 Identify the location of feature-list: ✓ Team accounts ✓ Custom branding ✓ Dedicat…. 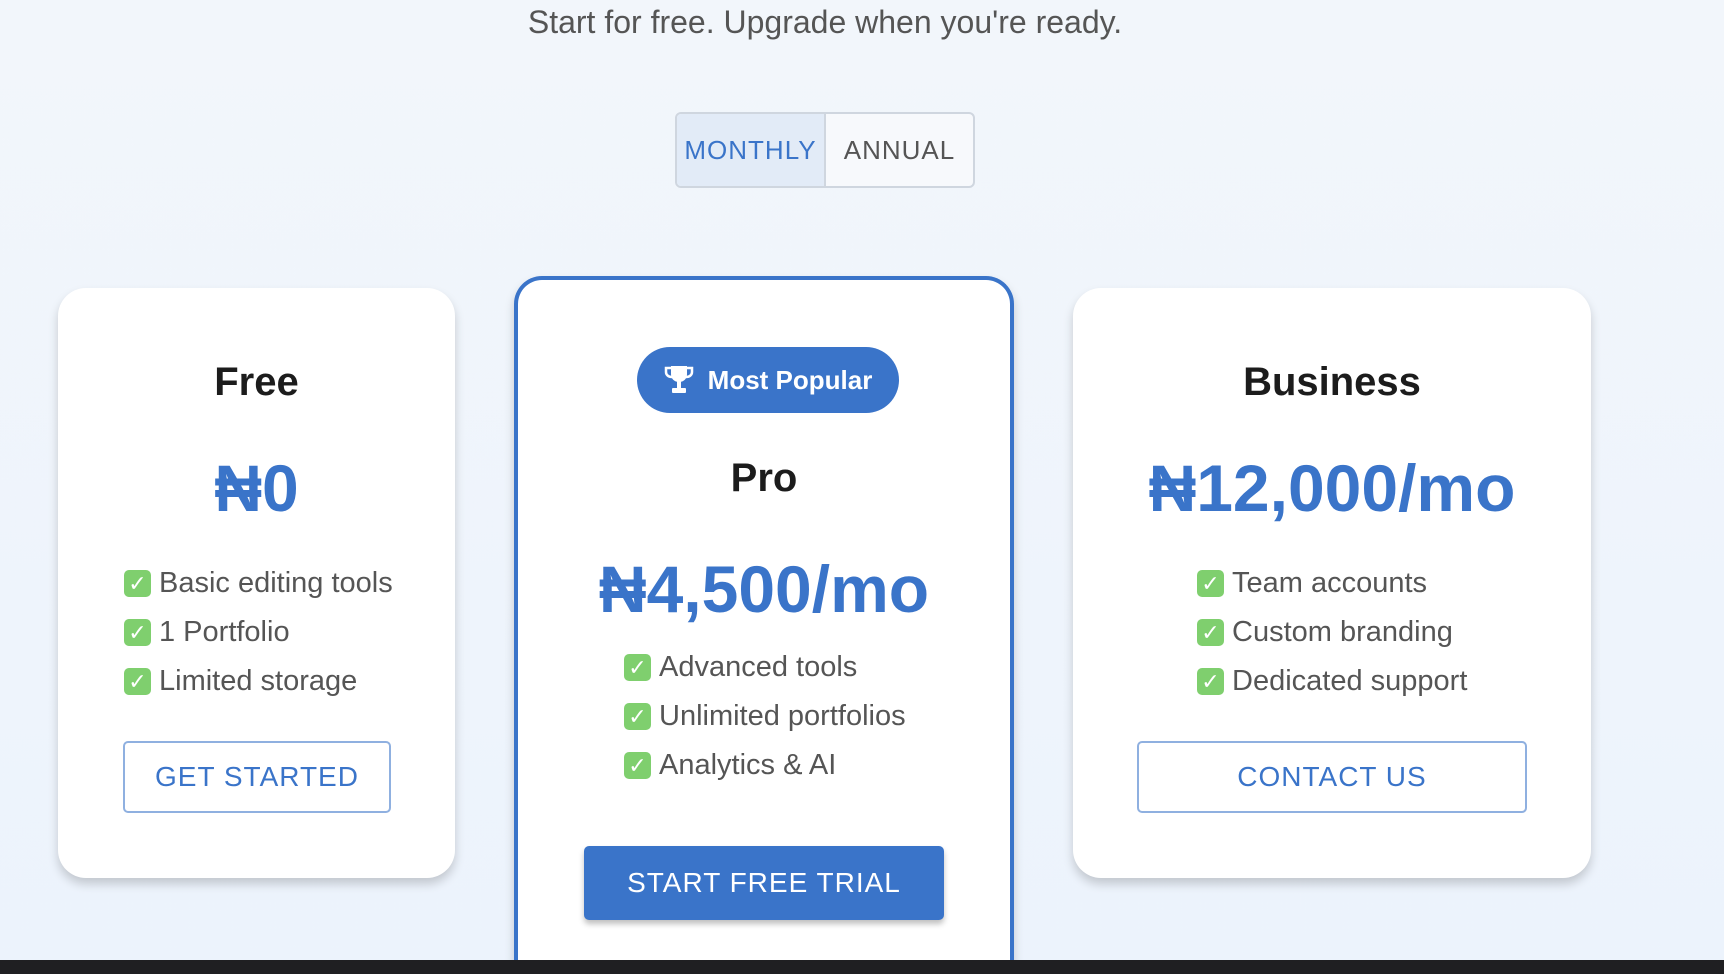
(1332, 632).